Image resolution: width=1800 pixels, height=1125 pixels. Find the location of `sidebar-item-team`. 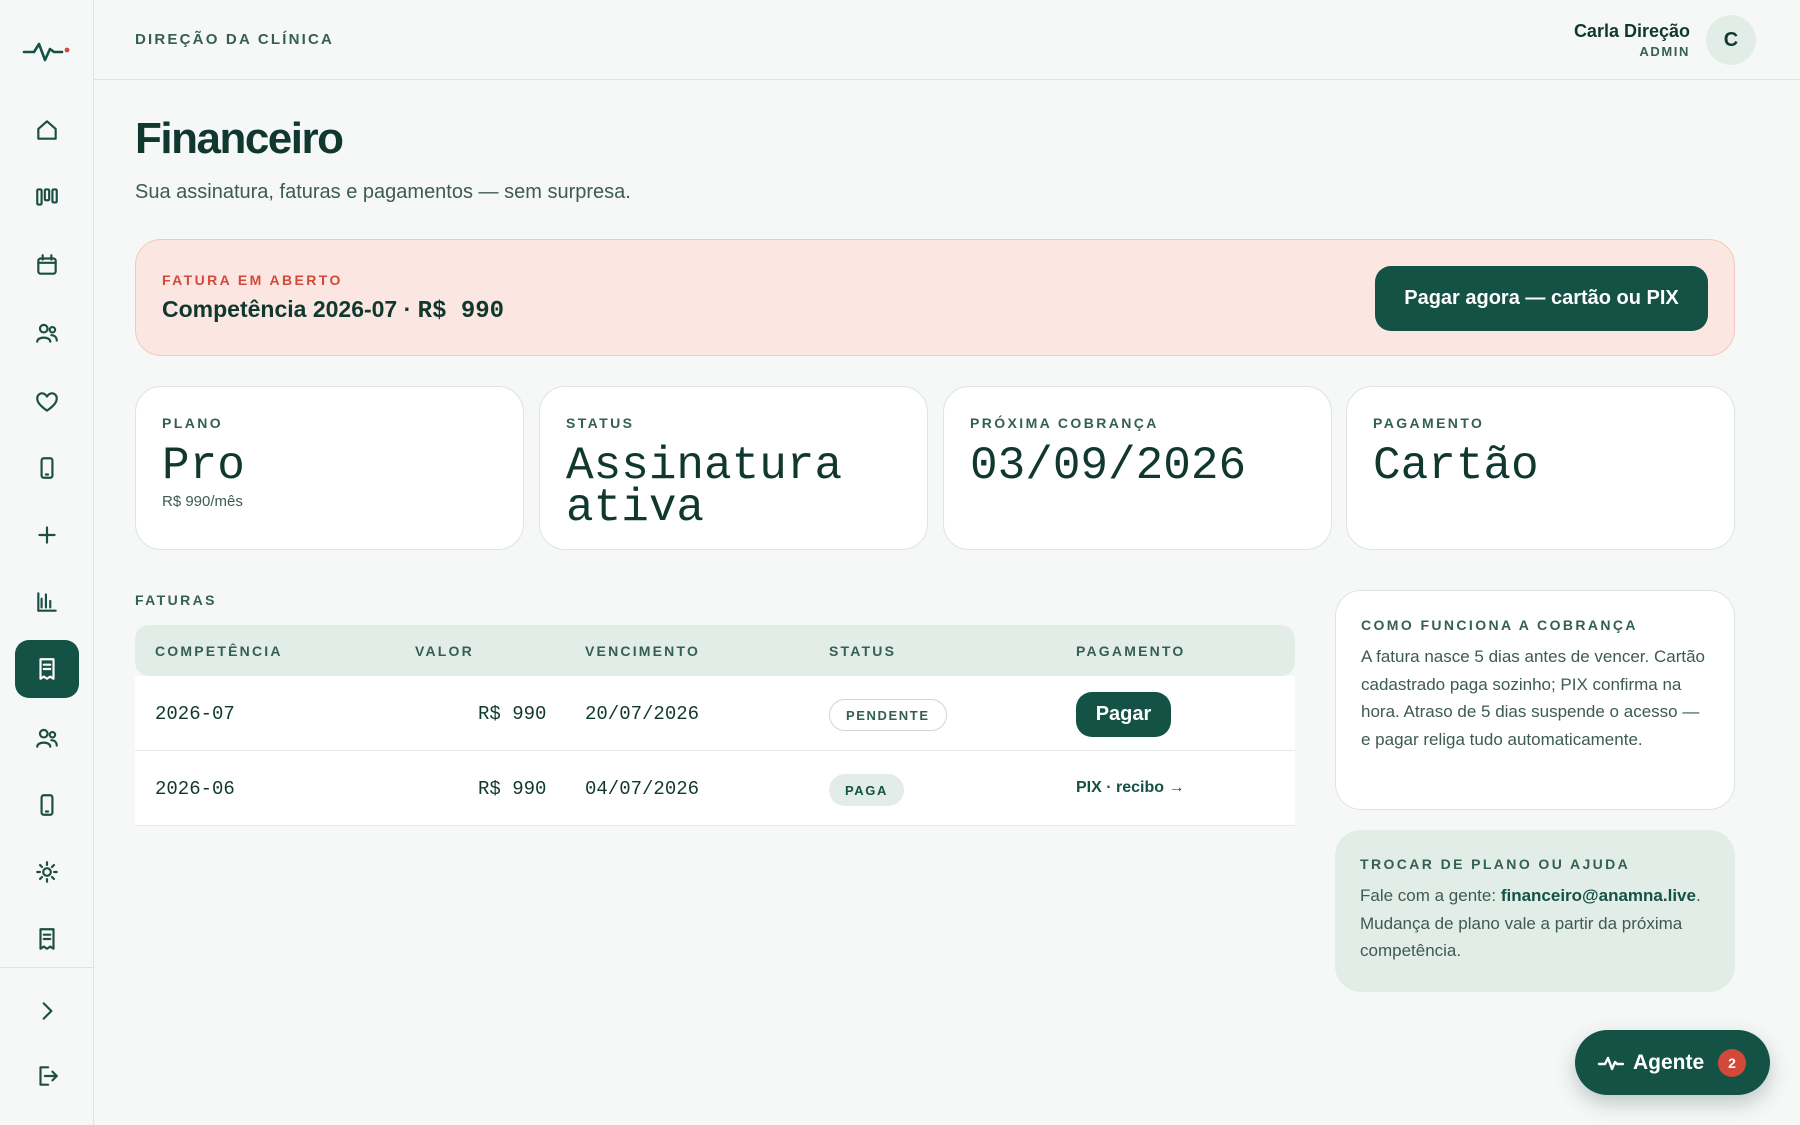

sidebar-item-team is located at coordinates (47, 738).